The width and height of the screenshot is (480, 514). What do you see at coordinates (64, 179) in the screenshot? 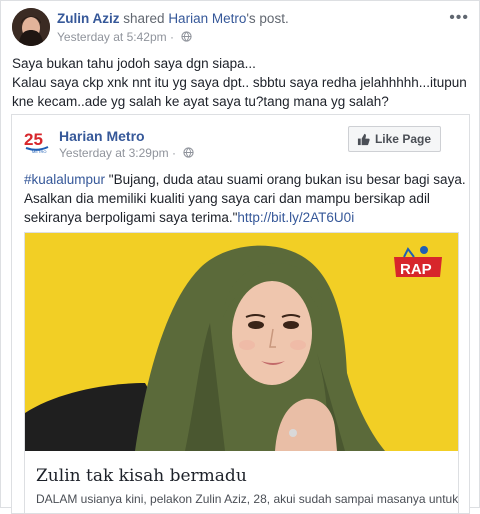
I see `hashtag-link: #kualalumpur` at bounding box center [64, 179].